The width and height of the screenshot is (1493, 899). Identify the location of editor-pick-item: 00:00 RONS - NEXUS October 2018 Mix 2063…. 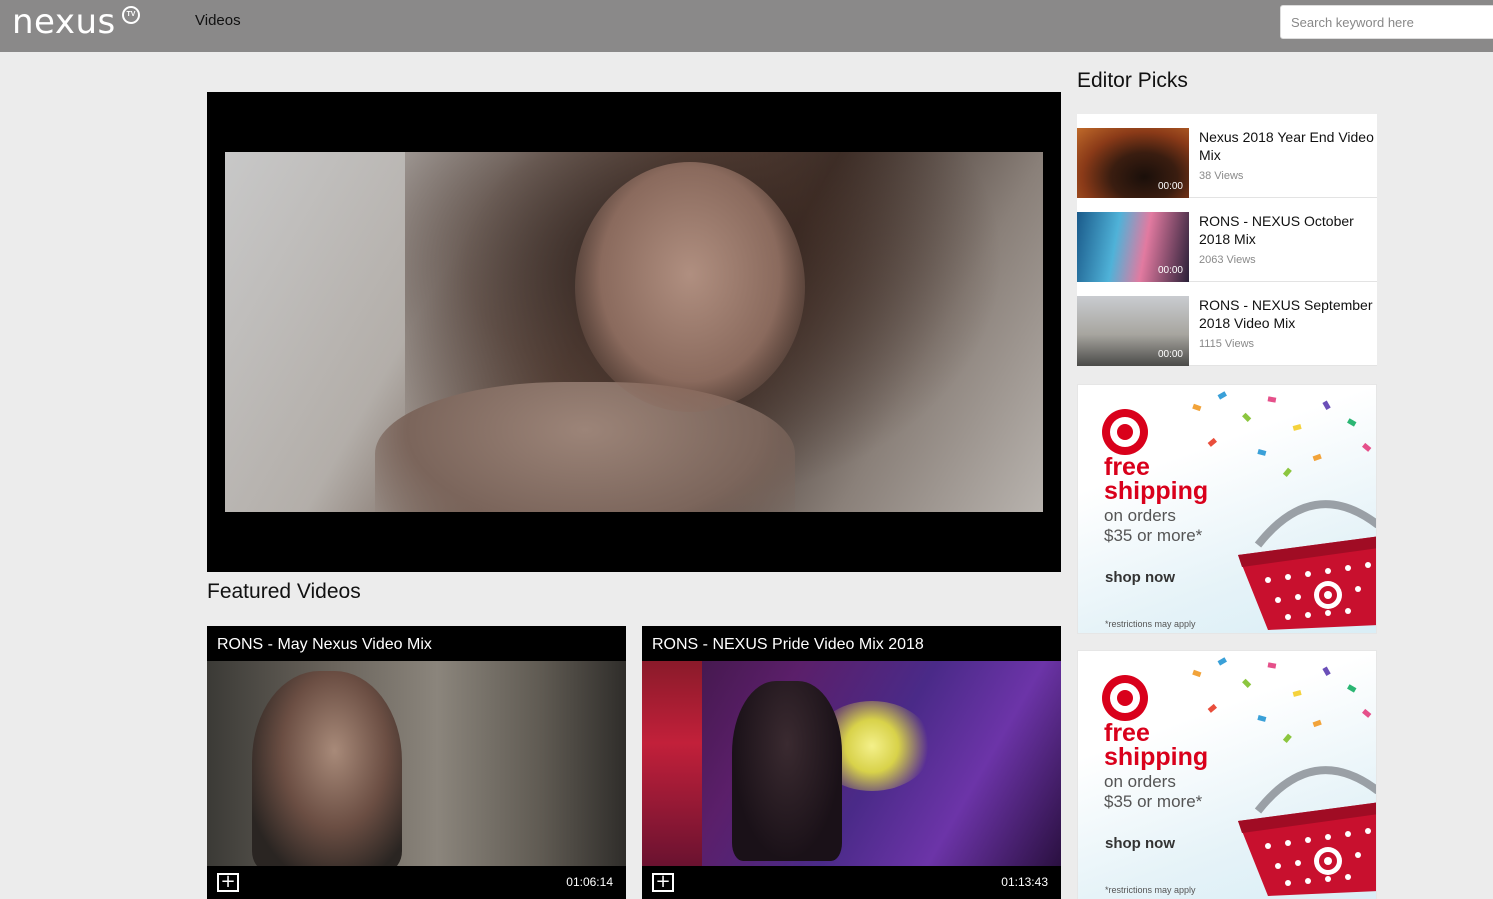
(1227, 240).